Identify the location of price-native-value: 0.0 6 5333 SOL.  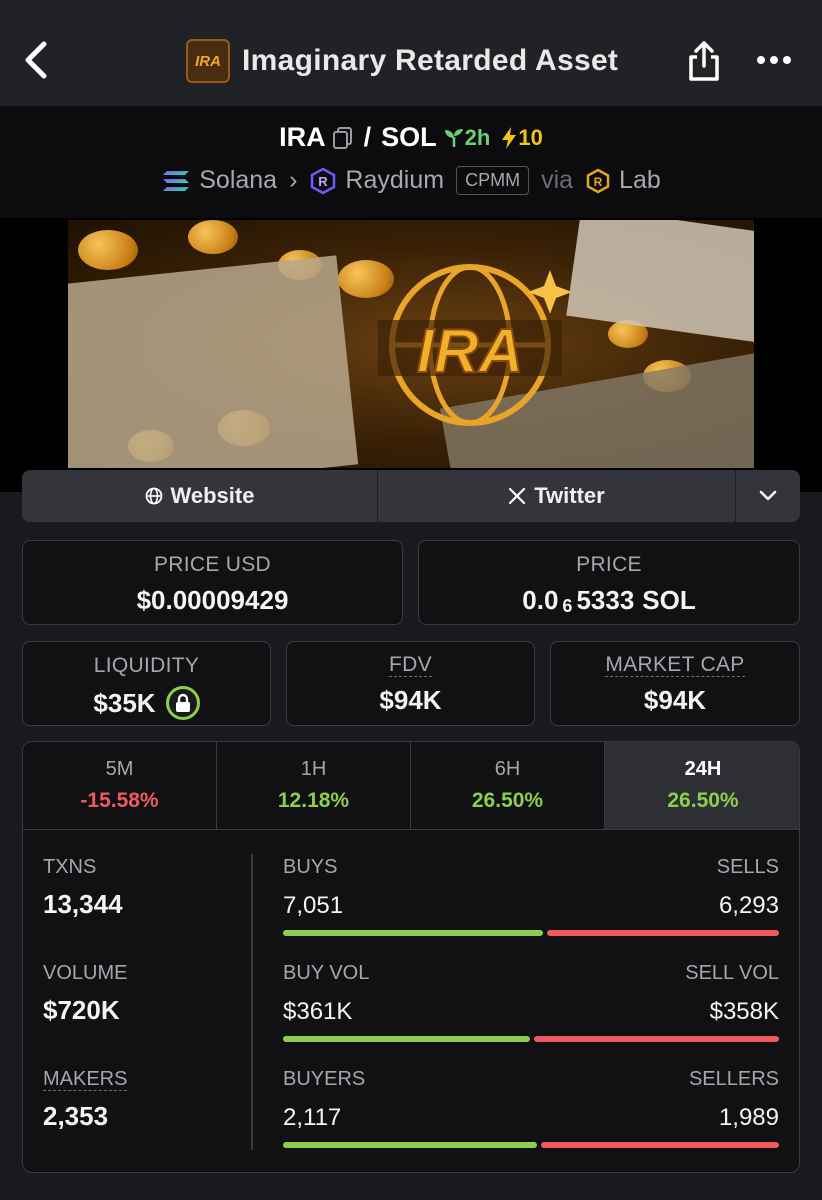
(609, 600).